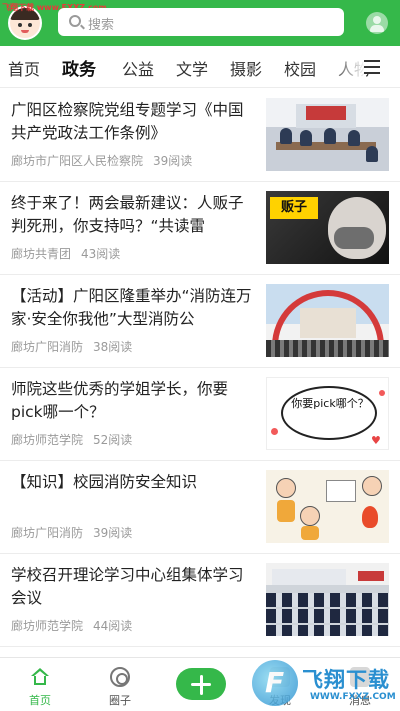 This screenshot has height=711, width=400. I want to click on watermark-url: WWW.FXXZ.COM, so click(353, 697).